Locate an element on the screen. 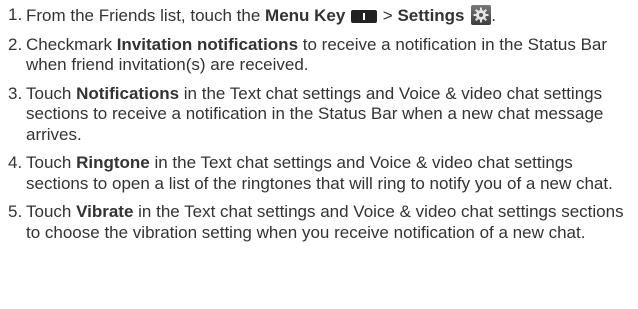 This screenshot has width=638, height=309. ringtone-label: Ringtone is located at coordinates (113, 162).